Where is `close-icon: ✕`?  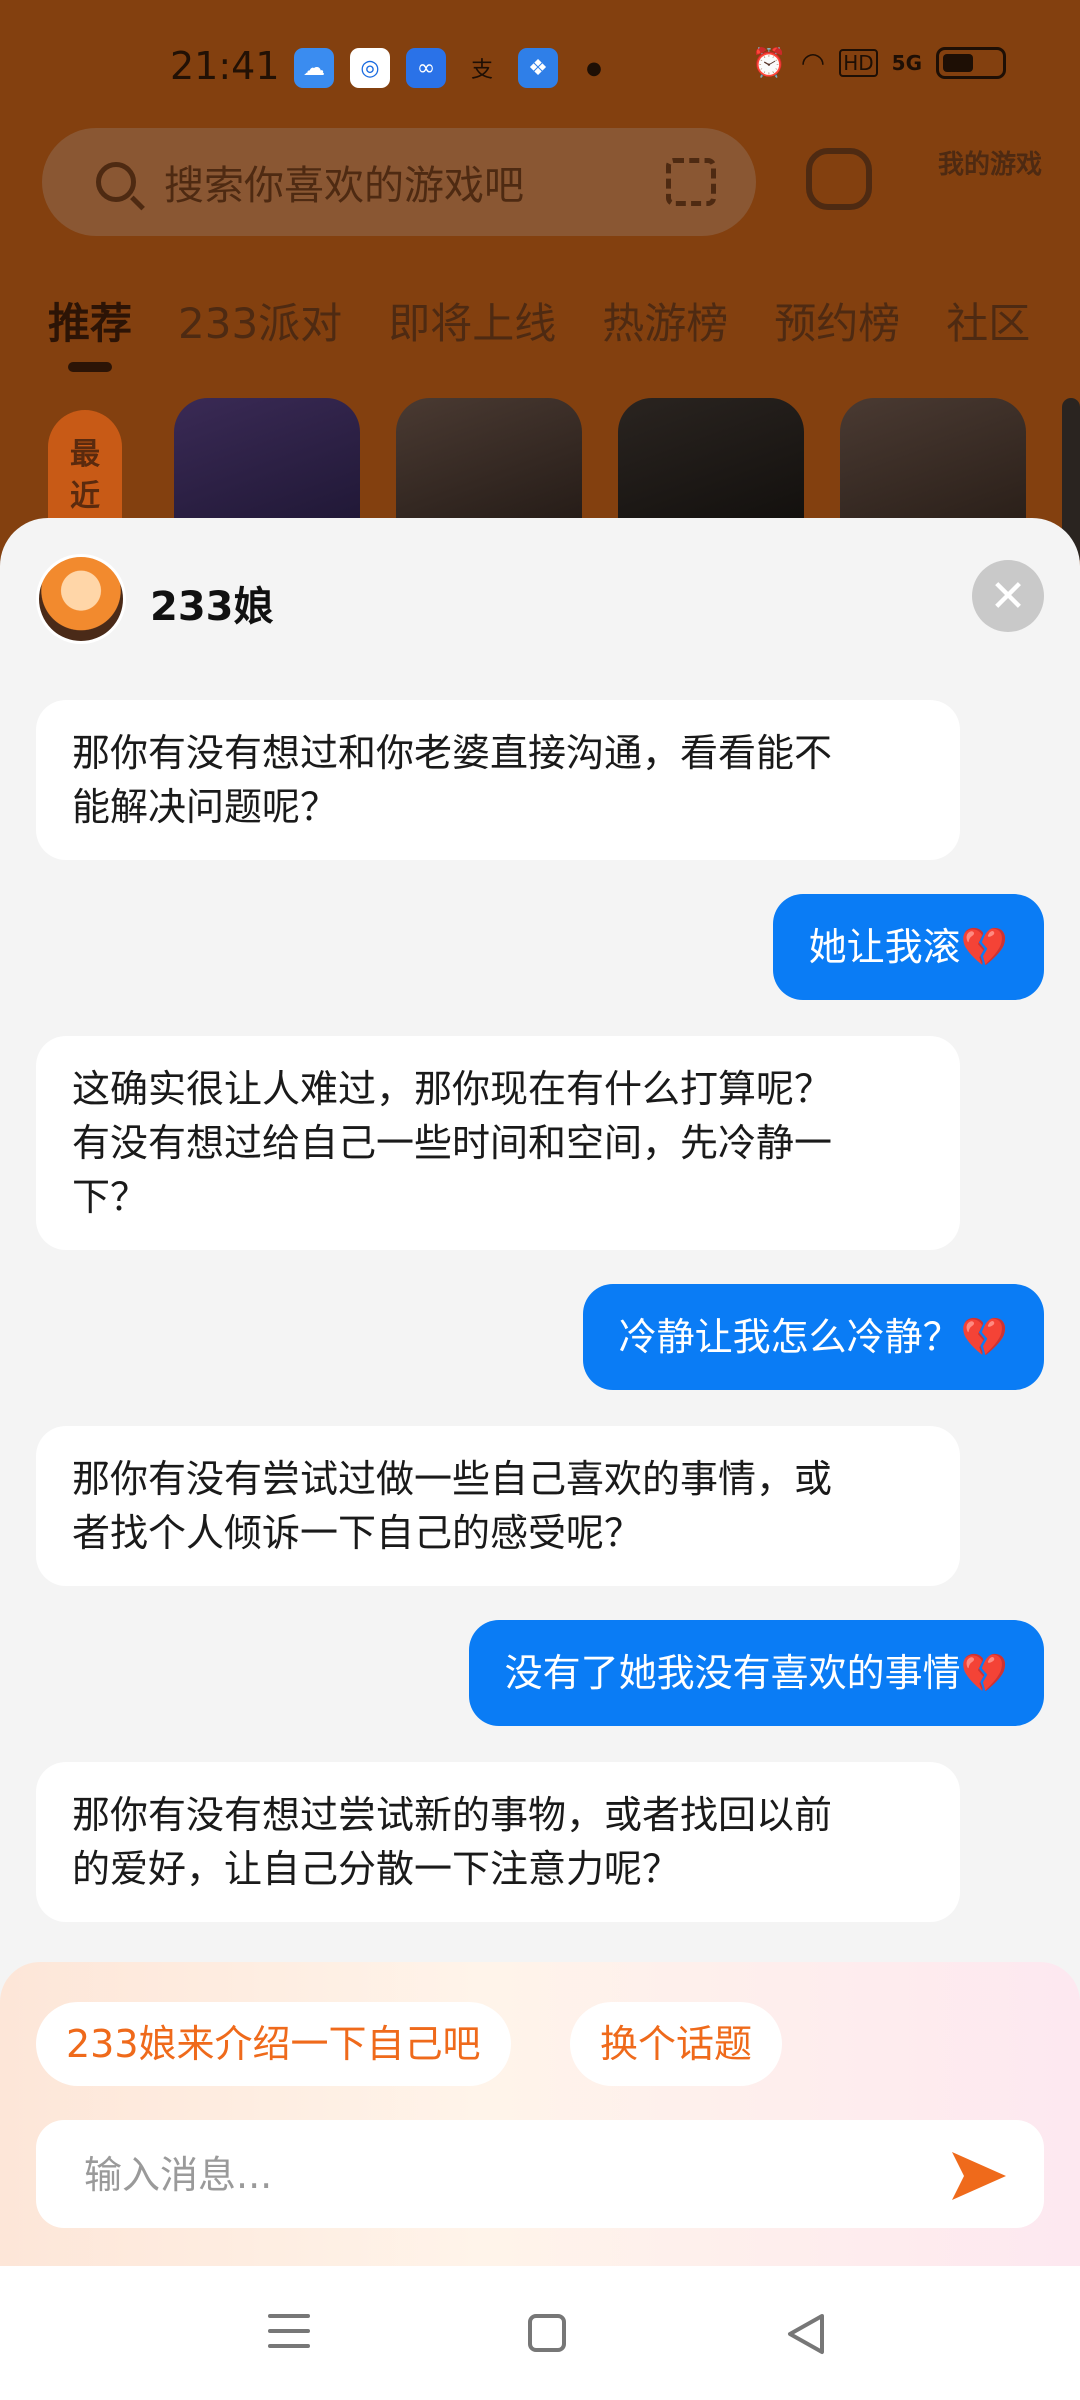 close-icon: ✕ is located at coordinates (1008, 596).